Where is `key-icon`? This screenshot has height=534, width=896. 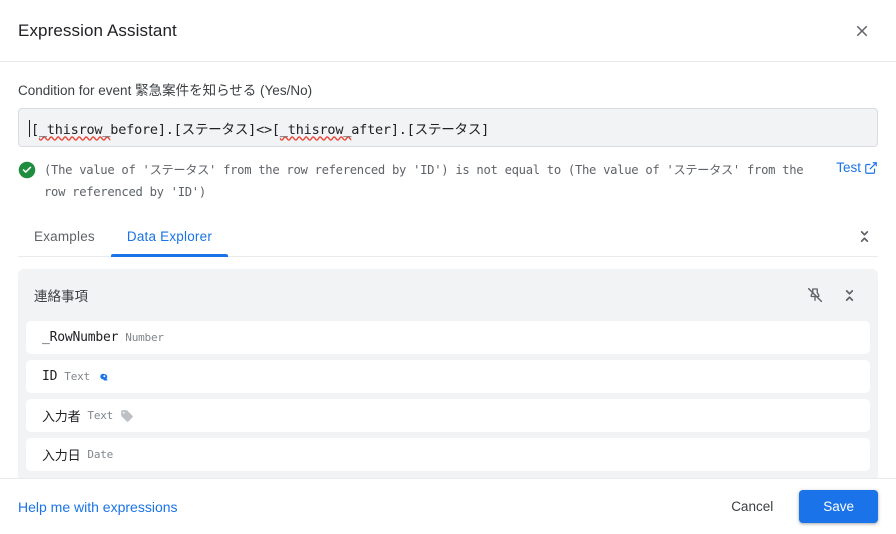
key-icon is located at coordinates (104, 377).